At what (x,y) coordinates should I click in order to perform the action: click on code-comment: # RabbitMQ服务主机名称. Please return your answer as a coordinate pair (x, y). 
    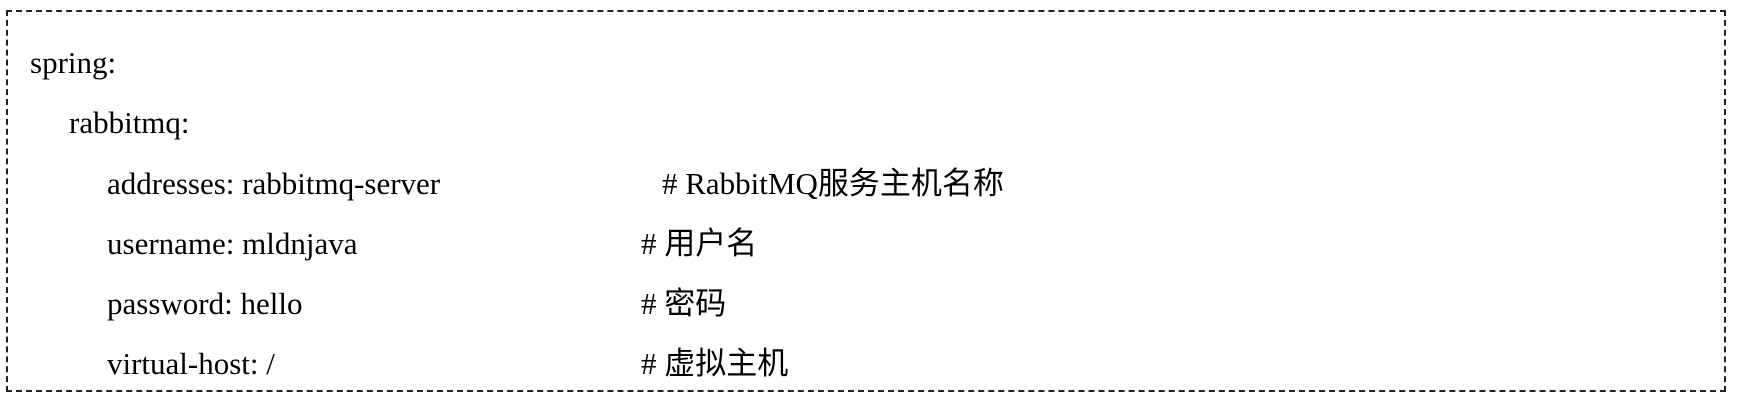
    Looking at the image, I should click on (833, 183).